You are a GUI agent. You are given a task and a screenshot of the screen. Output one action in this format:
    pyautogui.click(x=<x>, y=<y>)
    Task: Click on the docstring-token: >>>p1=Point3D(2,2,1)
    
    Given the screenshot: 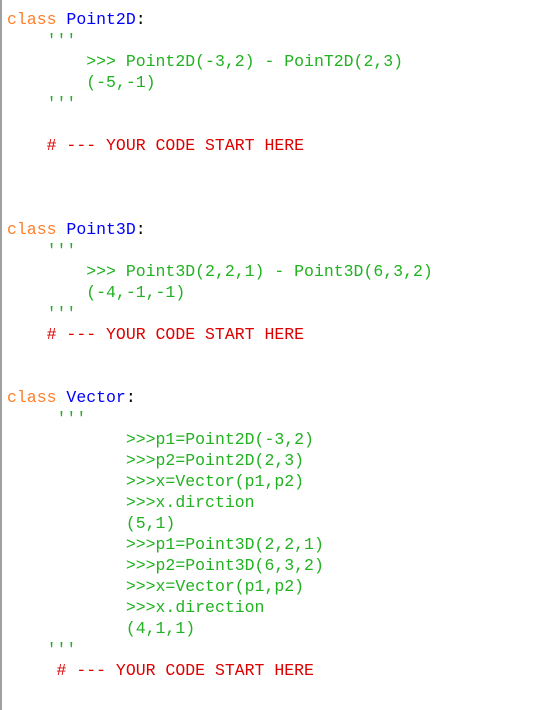 What is the action you would take?
    pyautogui.click(x=224, y=544)
    